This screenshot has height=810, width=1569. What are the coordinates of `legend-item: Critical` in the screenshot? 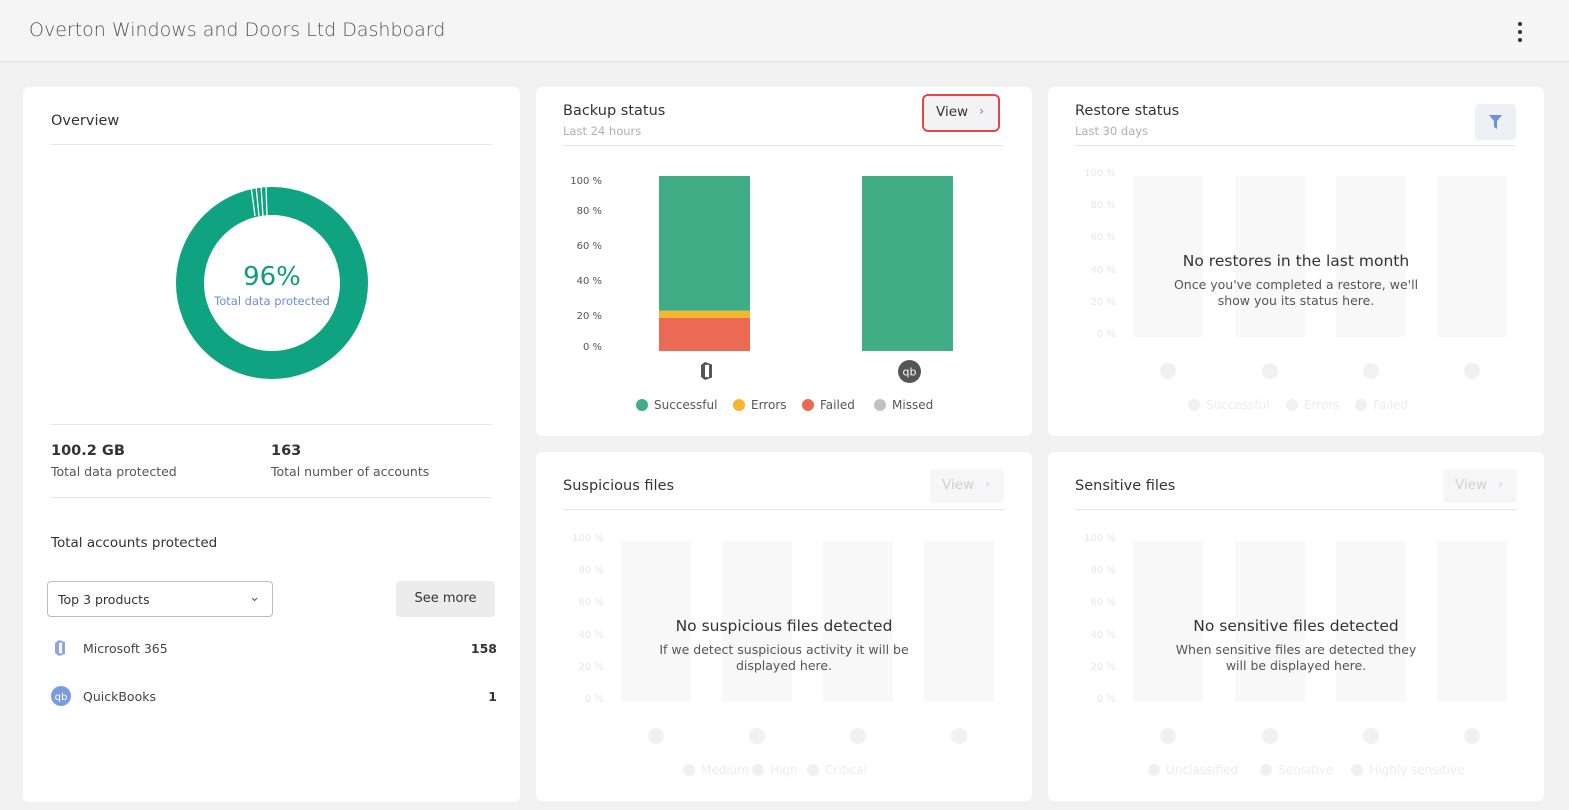 It's located at (837, 770).